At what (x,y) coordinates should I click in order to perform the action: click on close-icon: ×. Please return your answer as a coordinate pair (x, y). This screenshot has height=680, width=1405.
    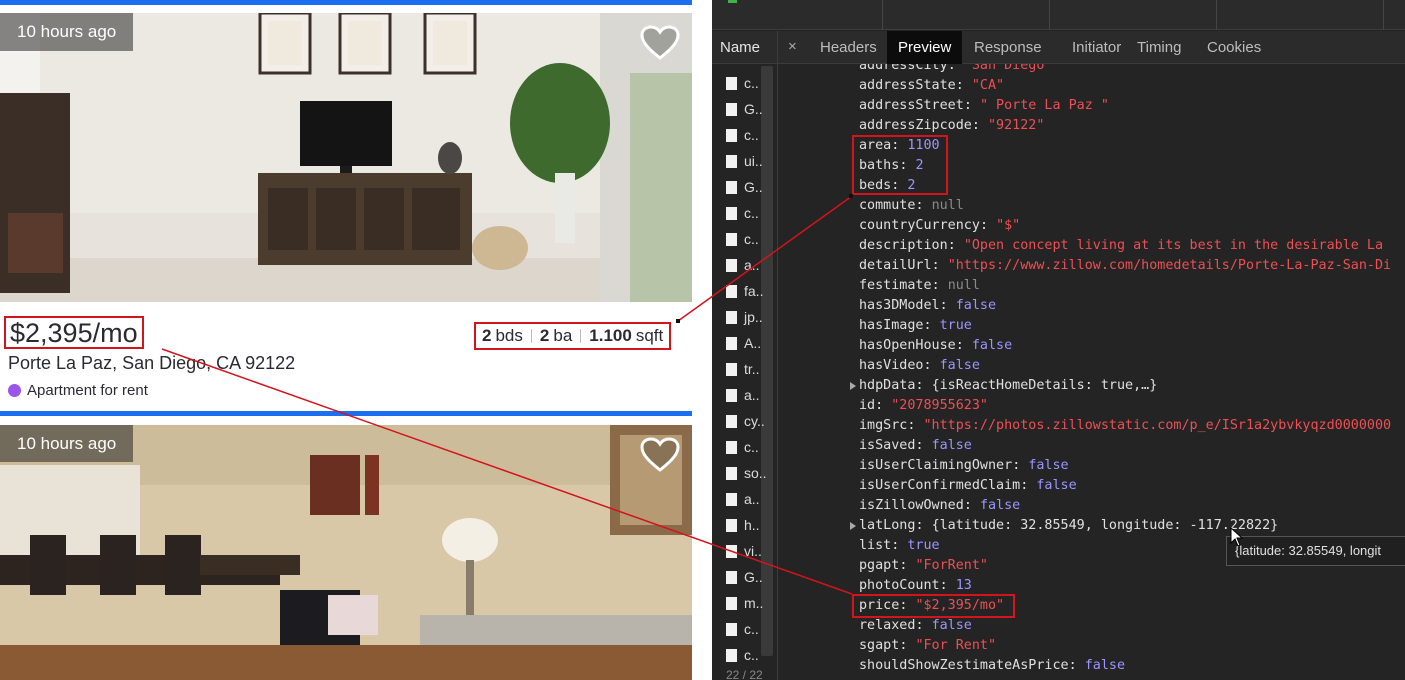
    Looking at the image, I should click on (792, 46).